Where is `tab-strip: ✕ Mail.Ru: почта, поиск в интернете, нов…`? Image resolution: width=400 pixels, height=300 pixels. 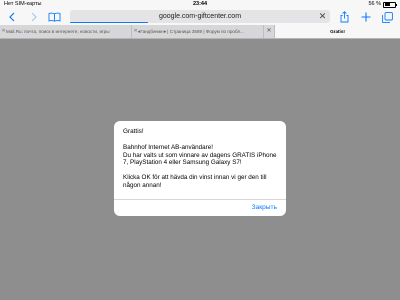
tab-strip: ✕ Mail.Ru: почта, поиск в интернете, нов… is located at coordinates (200, 32).